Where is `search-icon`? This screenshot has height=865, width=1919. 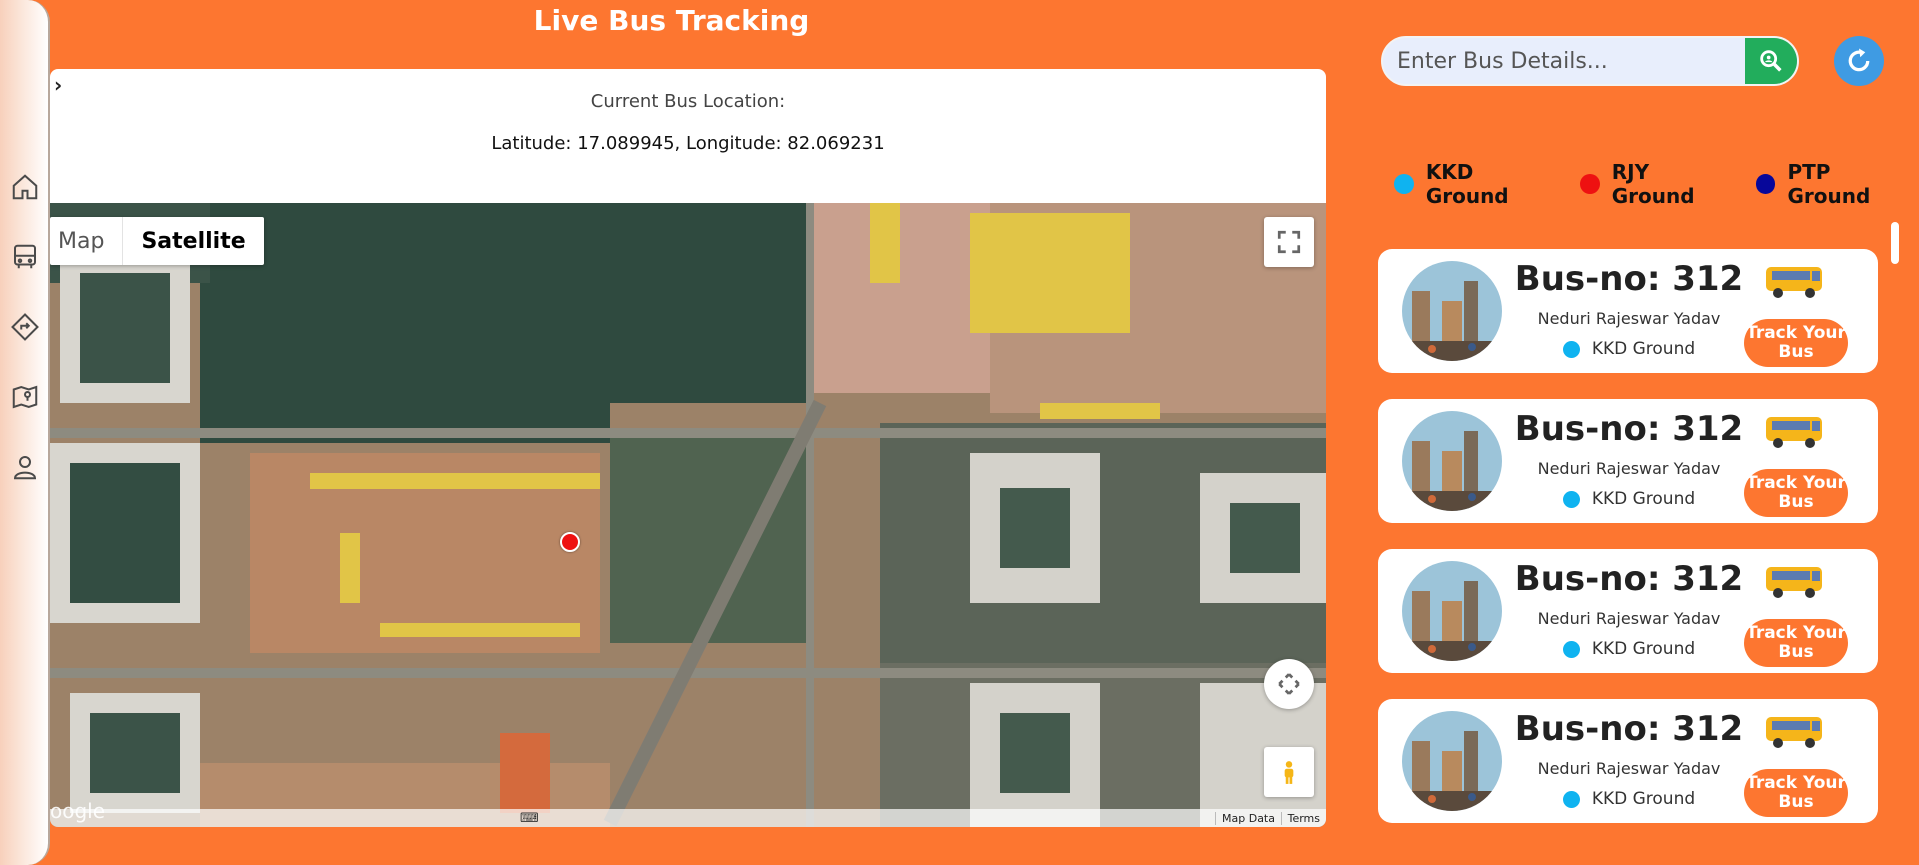
search-icon is located at coordinates (1771, 61).